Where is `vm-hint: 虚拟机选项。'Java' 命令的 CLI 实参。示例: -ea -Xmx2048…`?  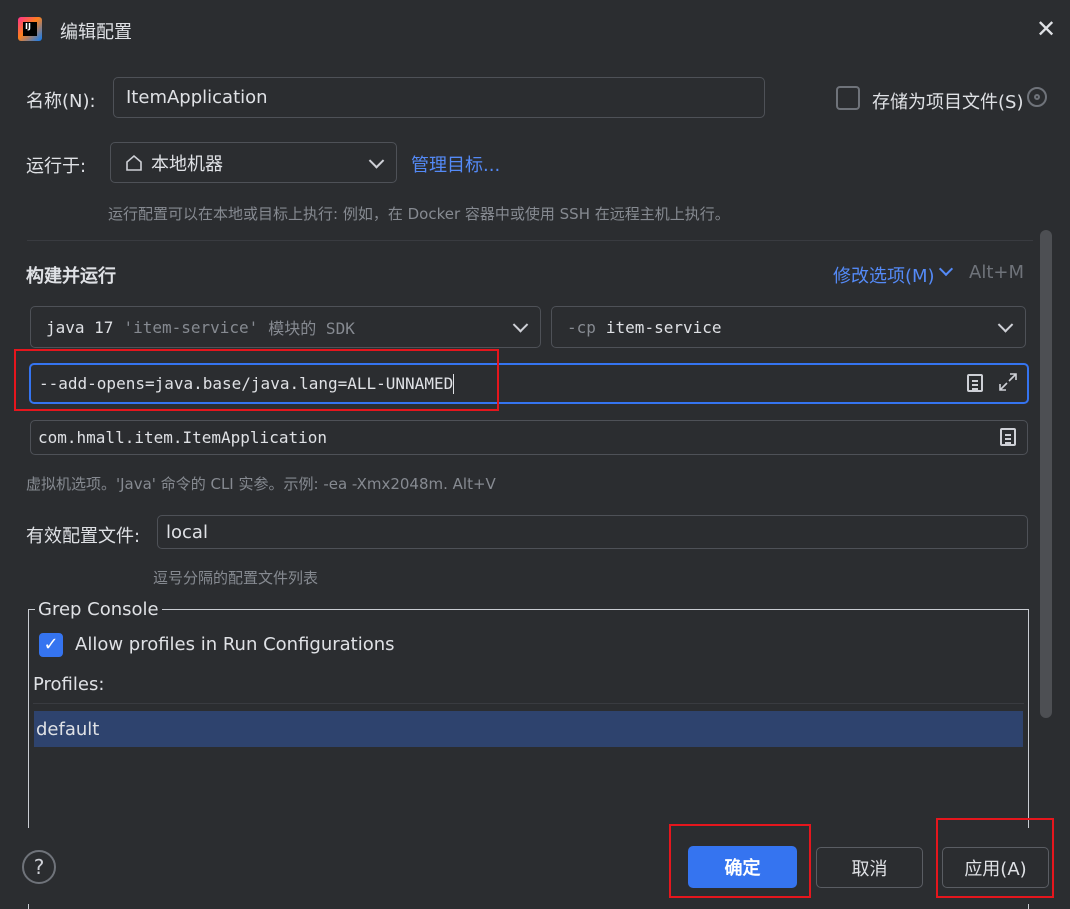
vm-hint: 虚拟机选项。'Java' 命令的 CLI 实参。示例: -ea -Xmx2048… is located at coordinates (261, 484).